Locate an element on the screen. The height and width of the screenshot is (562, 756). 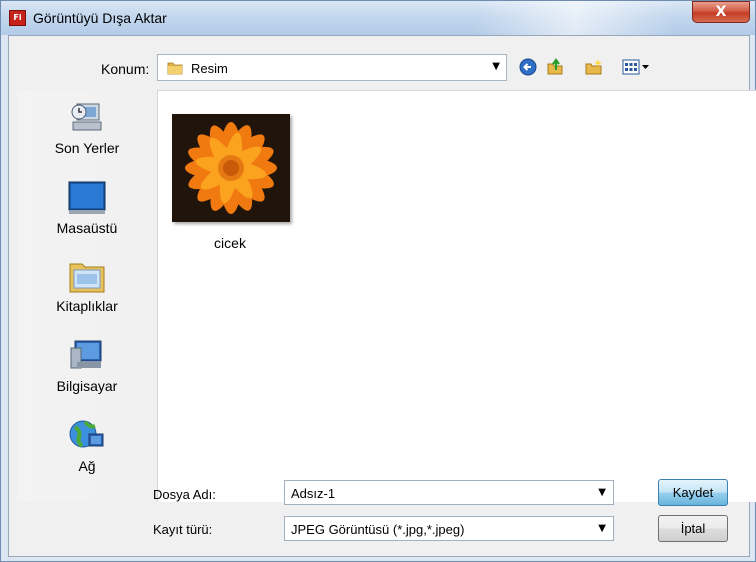
place-label: Ağ is located at coordinates (87, 466).